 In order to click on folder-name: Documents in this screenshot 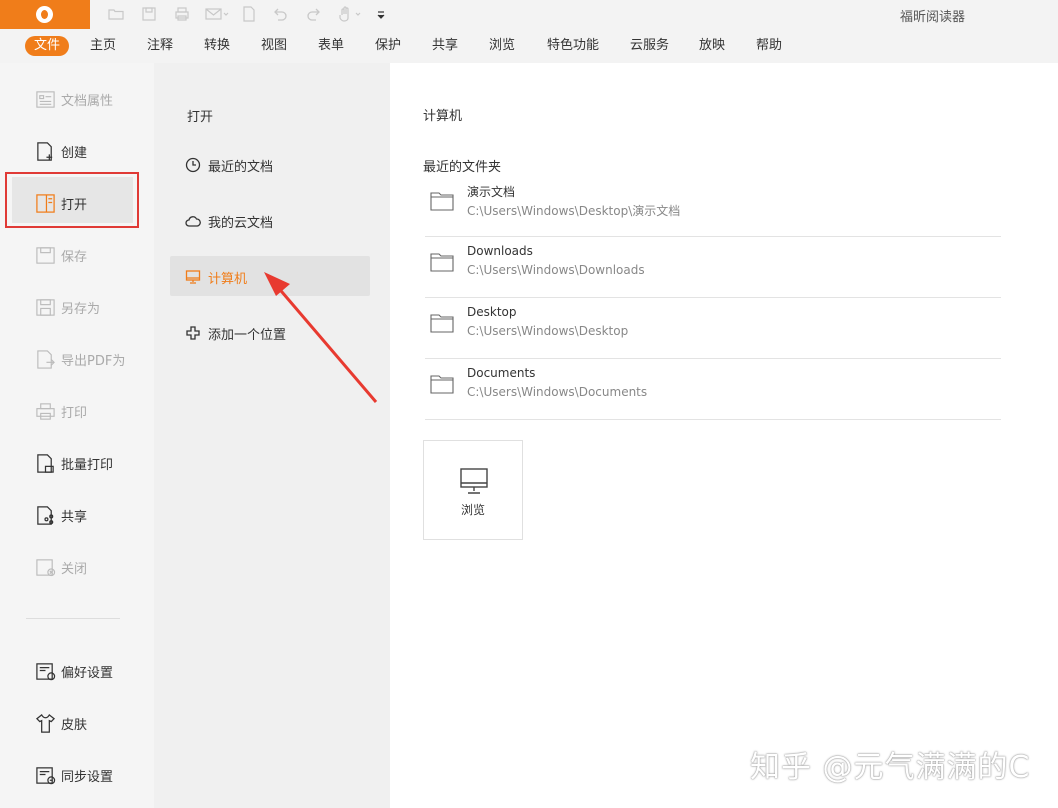, I will do `click(501, 373)`.